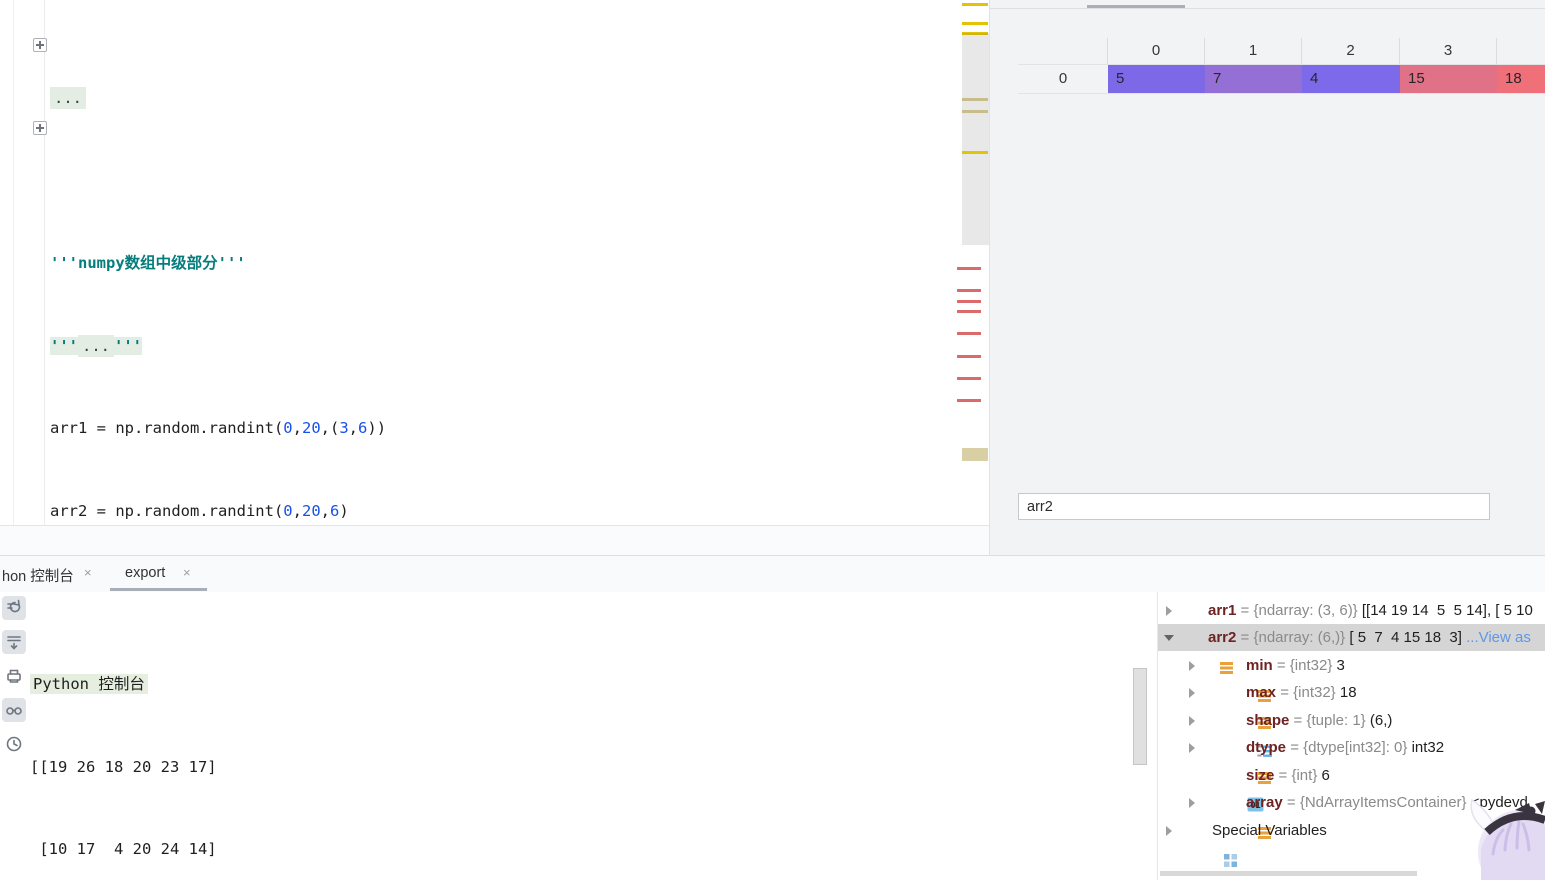 This screenshot has height=880, width=1545. What do you see at coordinates (1505, 832) in the screenshot?
I see `mascot-overlay` at bounding box center [1505, 832].